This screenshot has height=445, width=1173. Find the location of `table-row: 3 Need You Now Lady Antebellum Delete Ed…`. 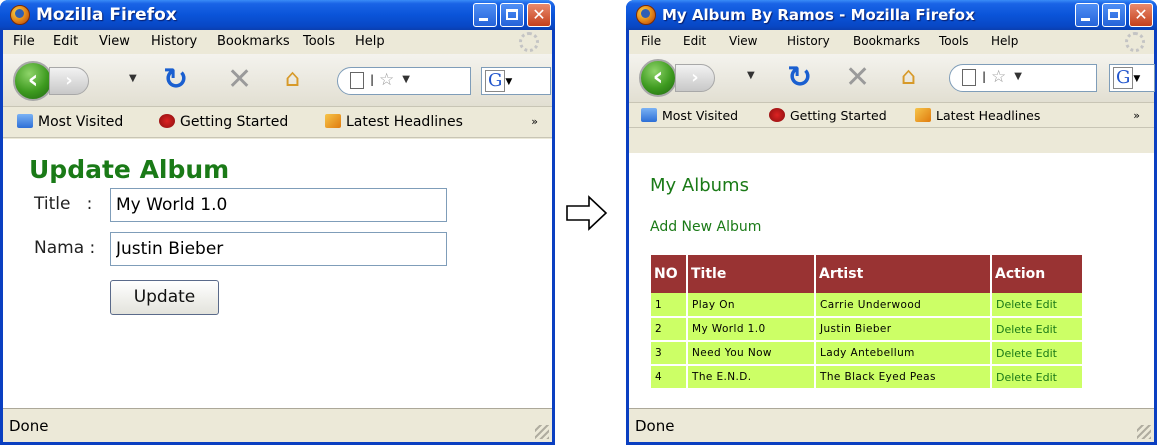

table-row: 3 Need You Now Lady Antebellum Delete Ed… is located at coordinates (867, 353).